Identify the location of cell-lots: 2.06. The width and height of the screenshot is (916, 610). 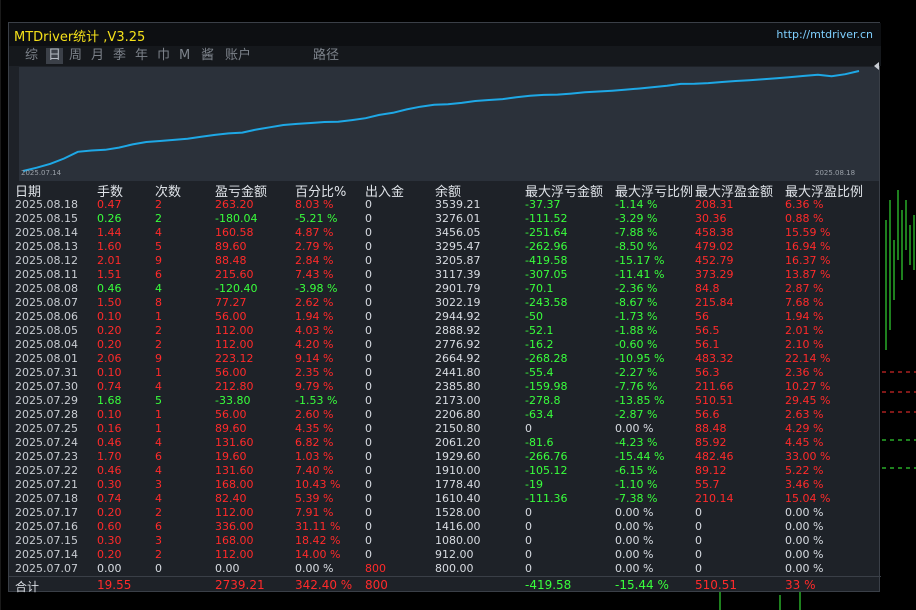
(109, 358).